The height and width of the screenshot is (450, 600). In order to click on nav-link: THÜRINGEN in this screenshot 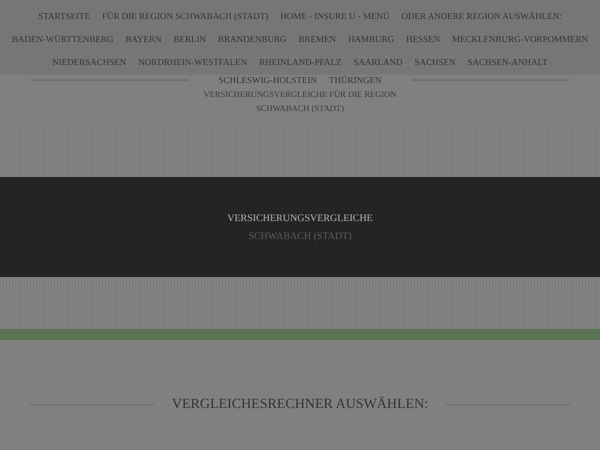, I will do `click(355, 80)`.